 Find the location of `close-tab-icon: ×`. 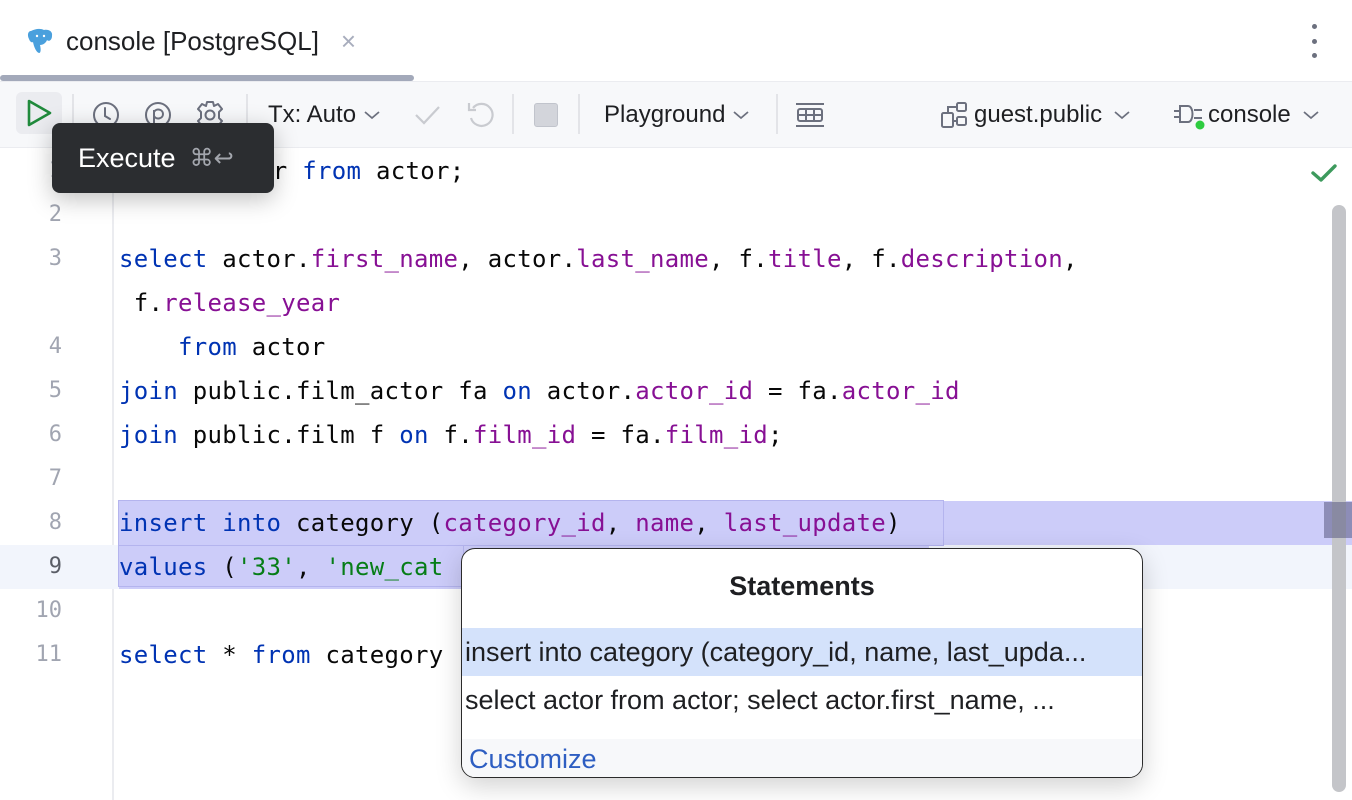

close-tab-icon: × is located at coordinates (348, 41).